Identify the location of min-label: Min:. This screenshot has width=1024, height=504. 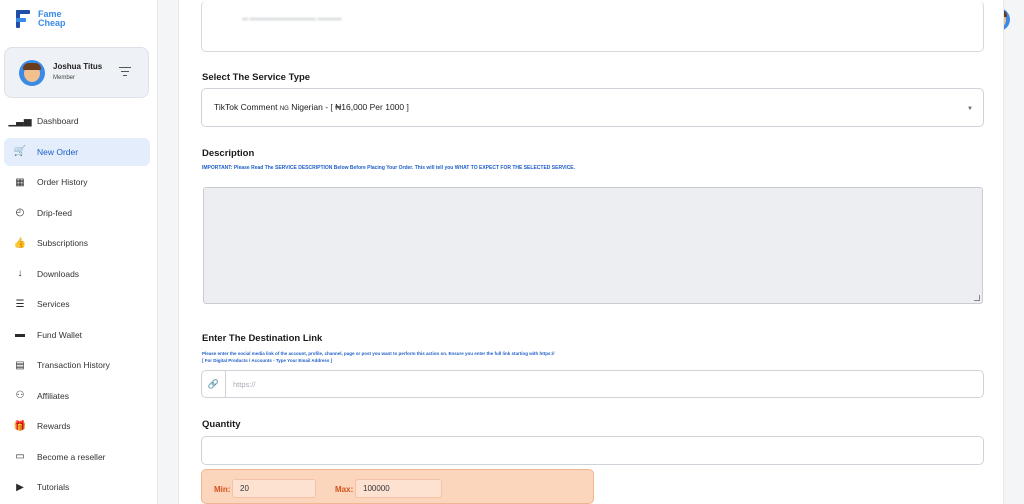
(222, 489).